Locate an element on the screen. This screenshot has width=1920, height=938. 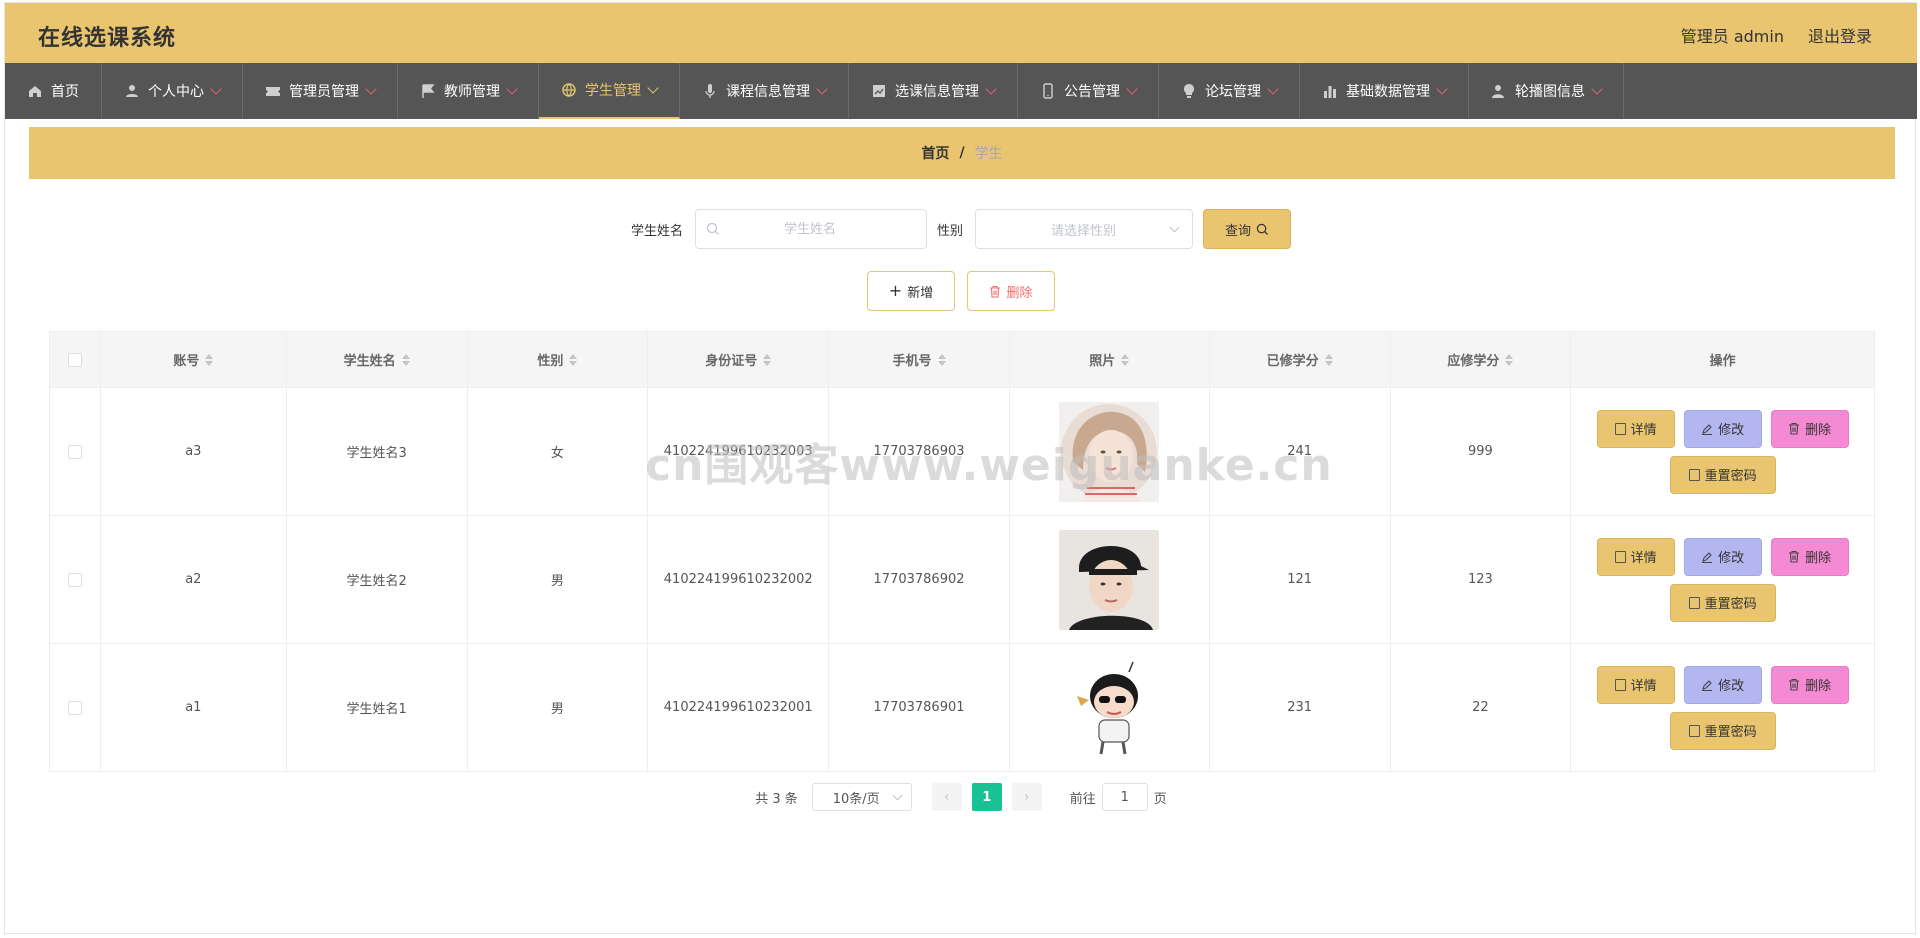
pencil-icon is located at coordinates (1707, 429).